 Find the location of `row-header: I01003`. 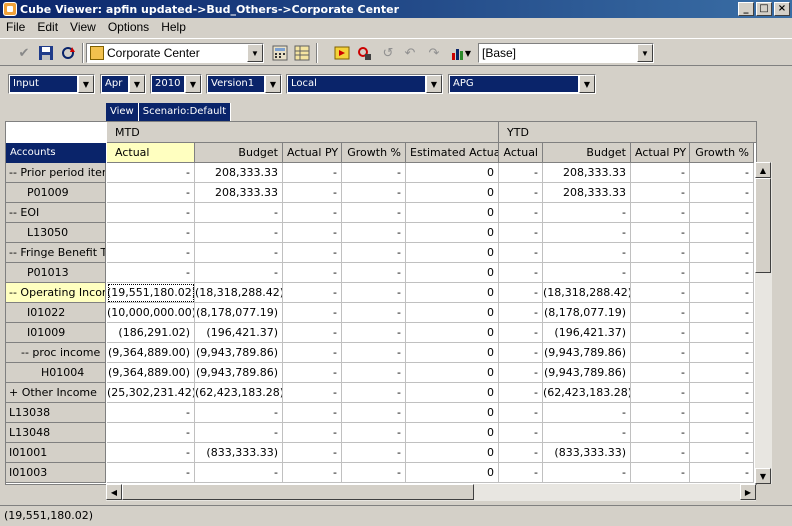

row-header: I01003 is located at coordinates (56, 473).